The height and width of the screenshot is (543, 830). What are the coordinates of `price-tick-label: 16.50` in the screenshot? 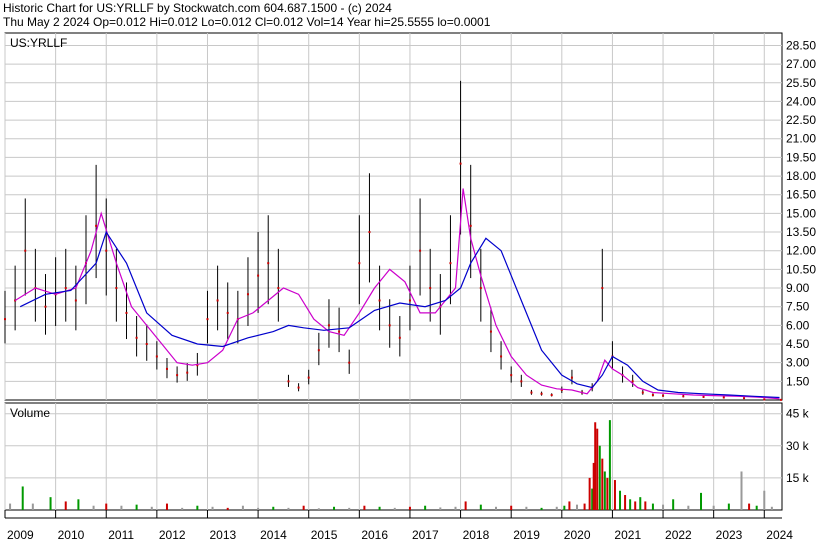 It's located at (801, 195).